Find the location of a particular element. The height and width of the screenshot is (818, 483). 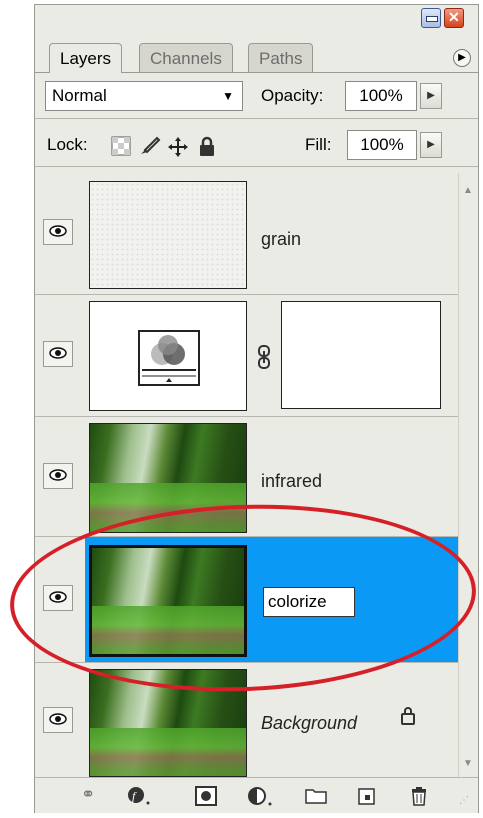

layer-style-icon: f is located at coordinates (140, 798).